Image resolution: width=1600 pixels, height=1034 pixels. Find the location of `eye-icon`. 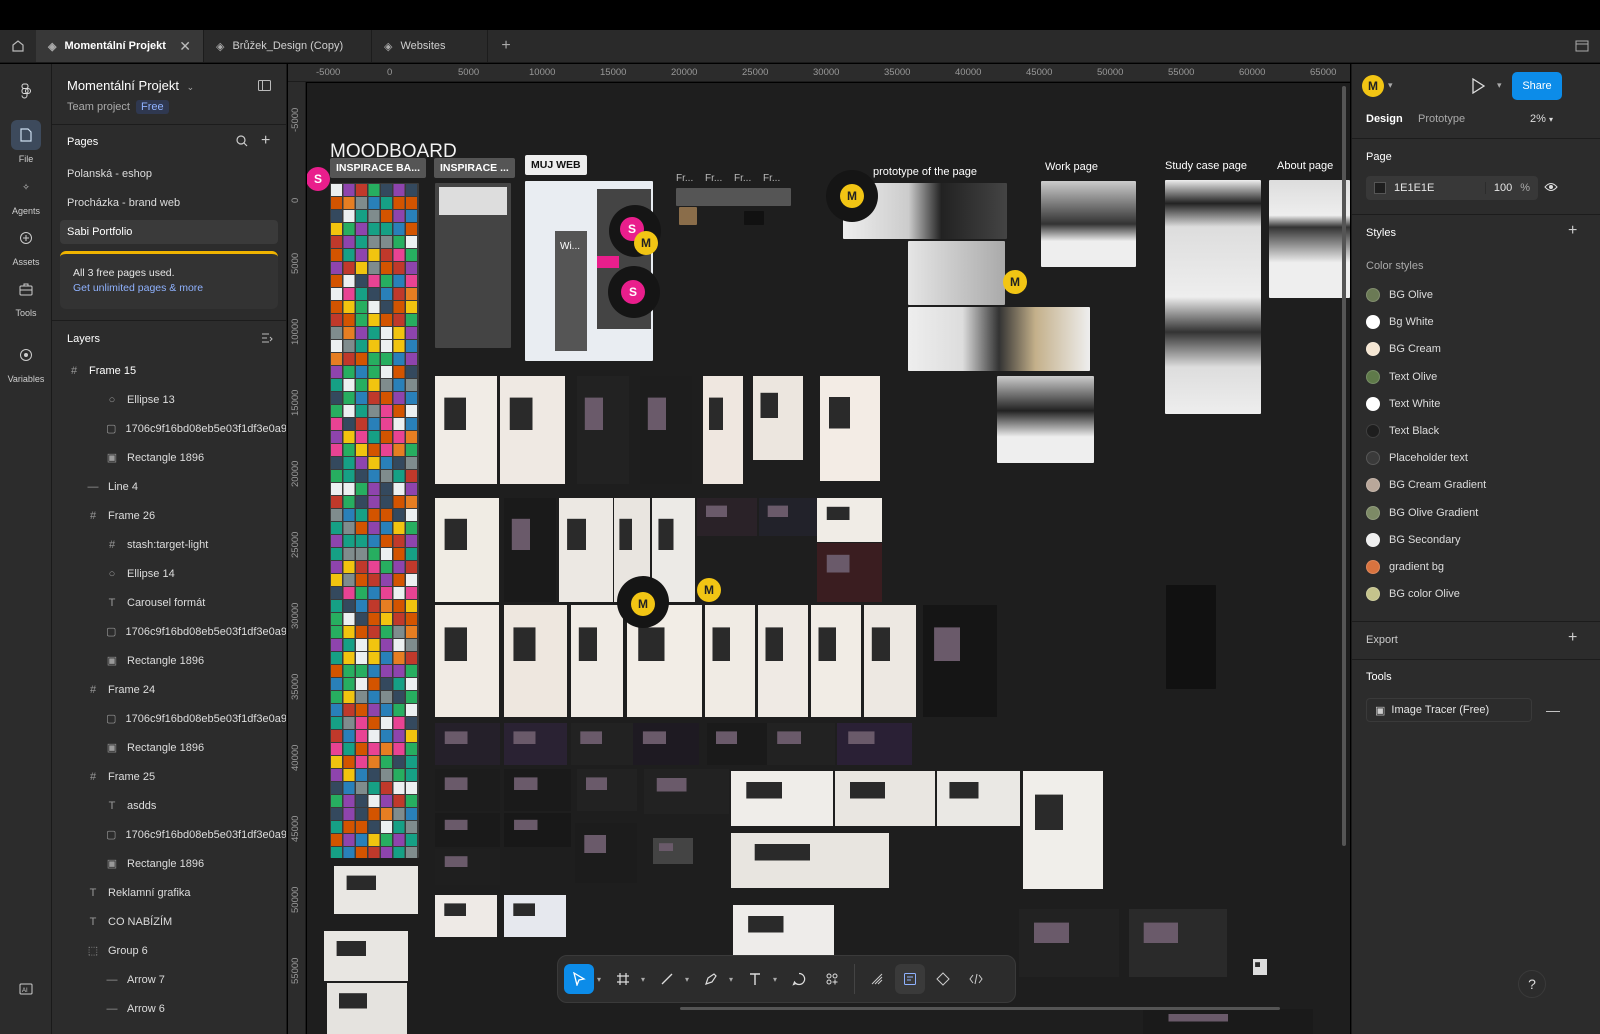

eye-icon is located at coordinates (1551, 188).